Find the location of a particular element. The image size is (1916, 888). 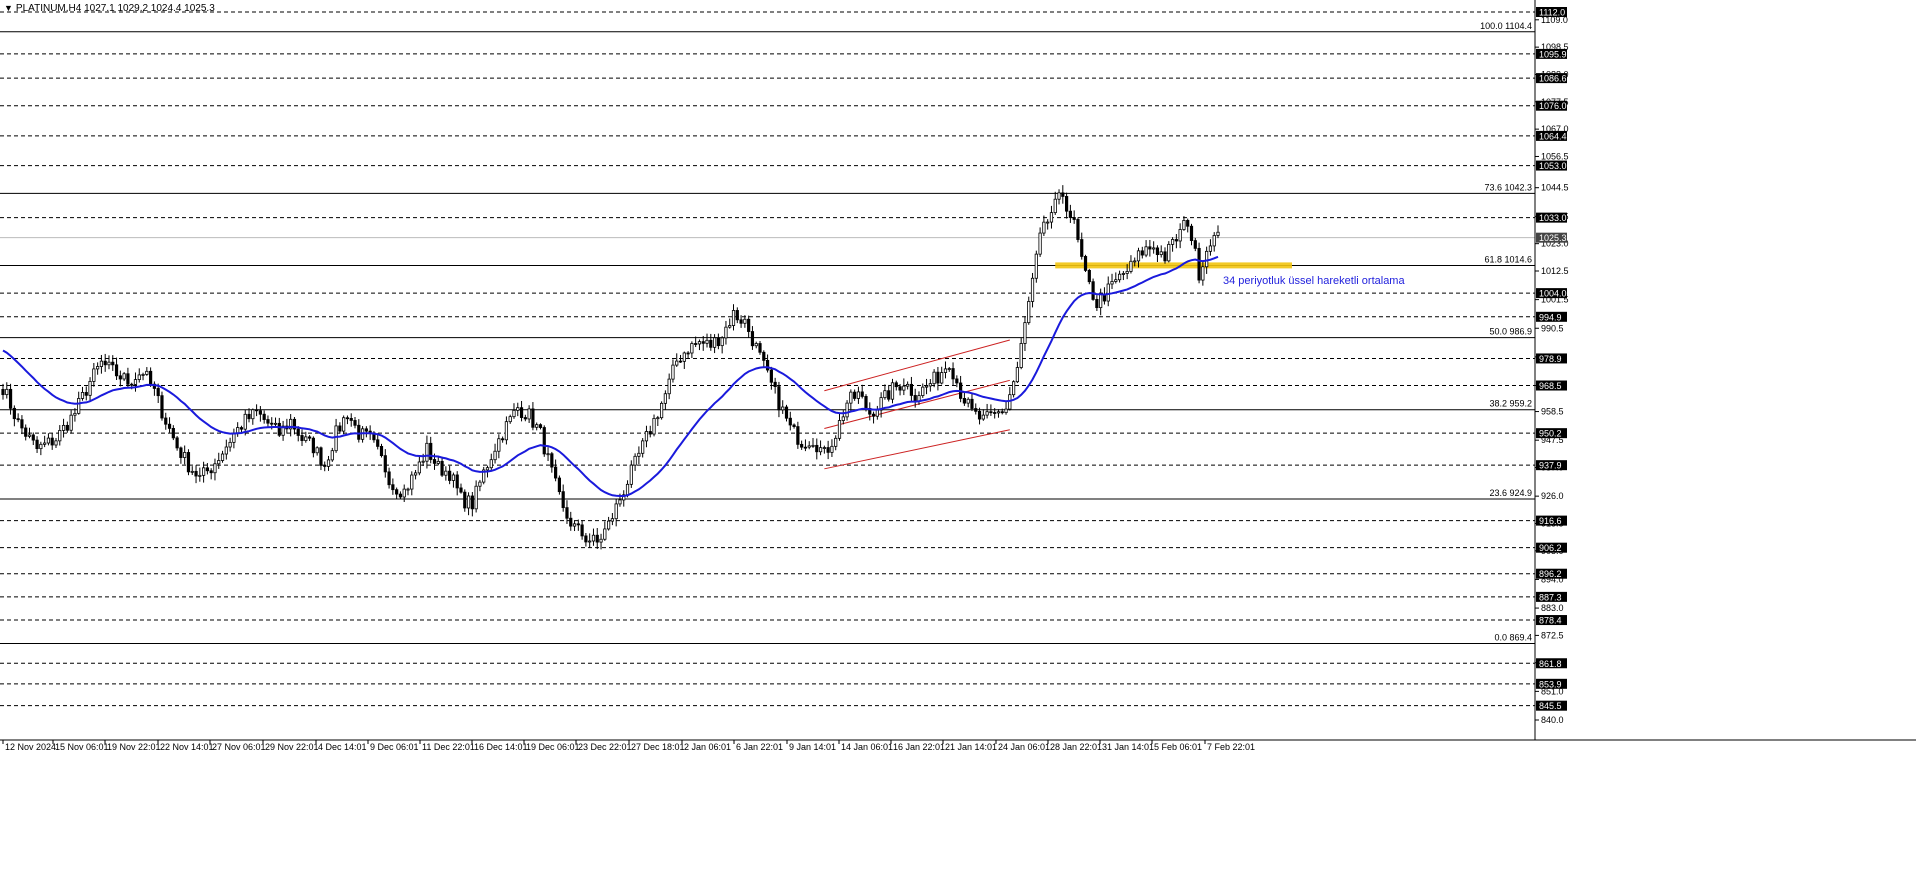

fib-label: 50.0 986.9 is located at coordinates (1510, 332).